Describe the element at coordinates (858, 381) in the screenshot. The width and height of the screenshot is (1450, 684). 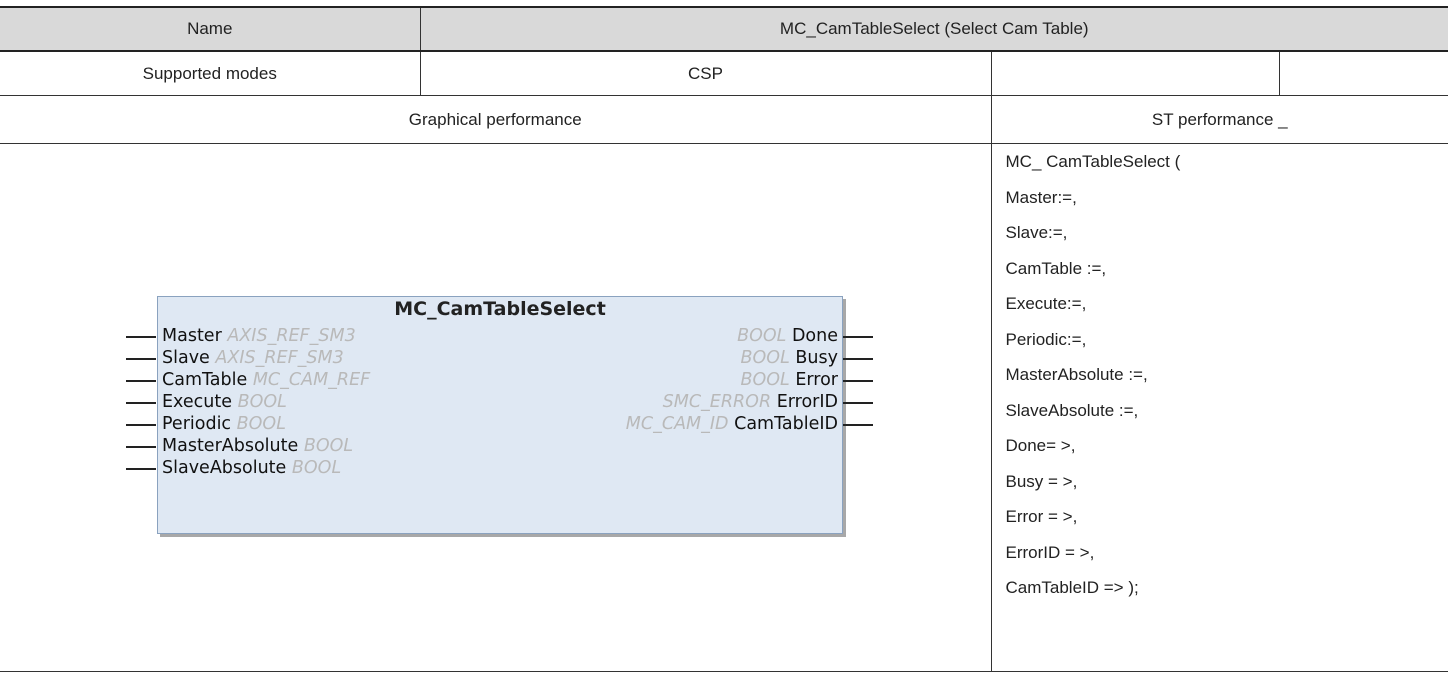
I see `output-wire-error` at that location.